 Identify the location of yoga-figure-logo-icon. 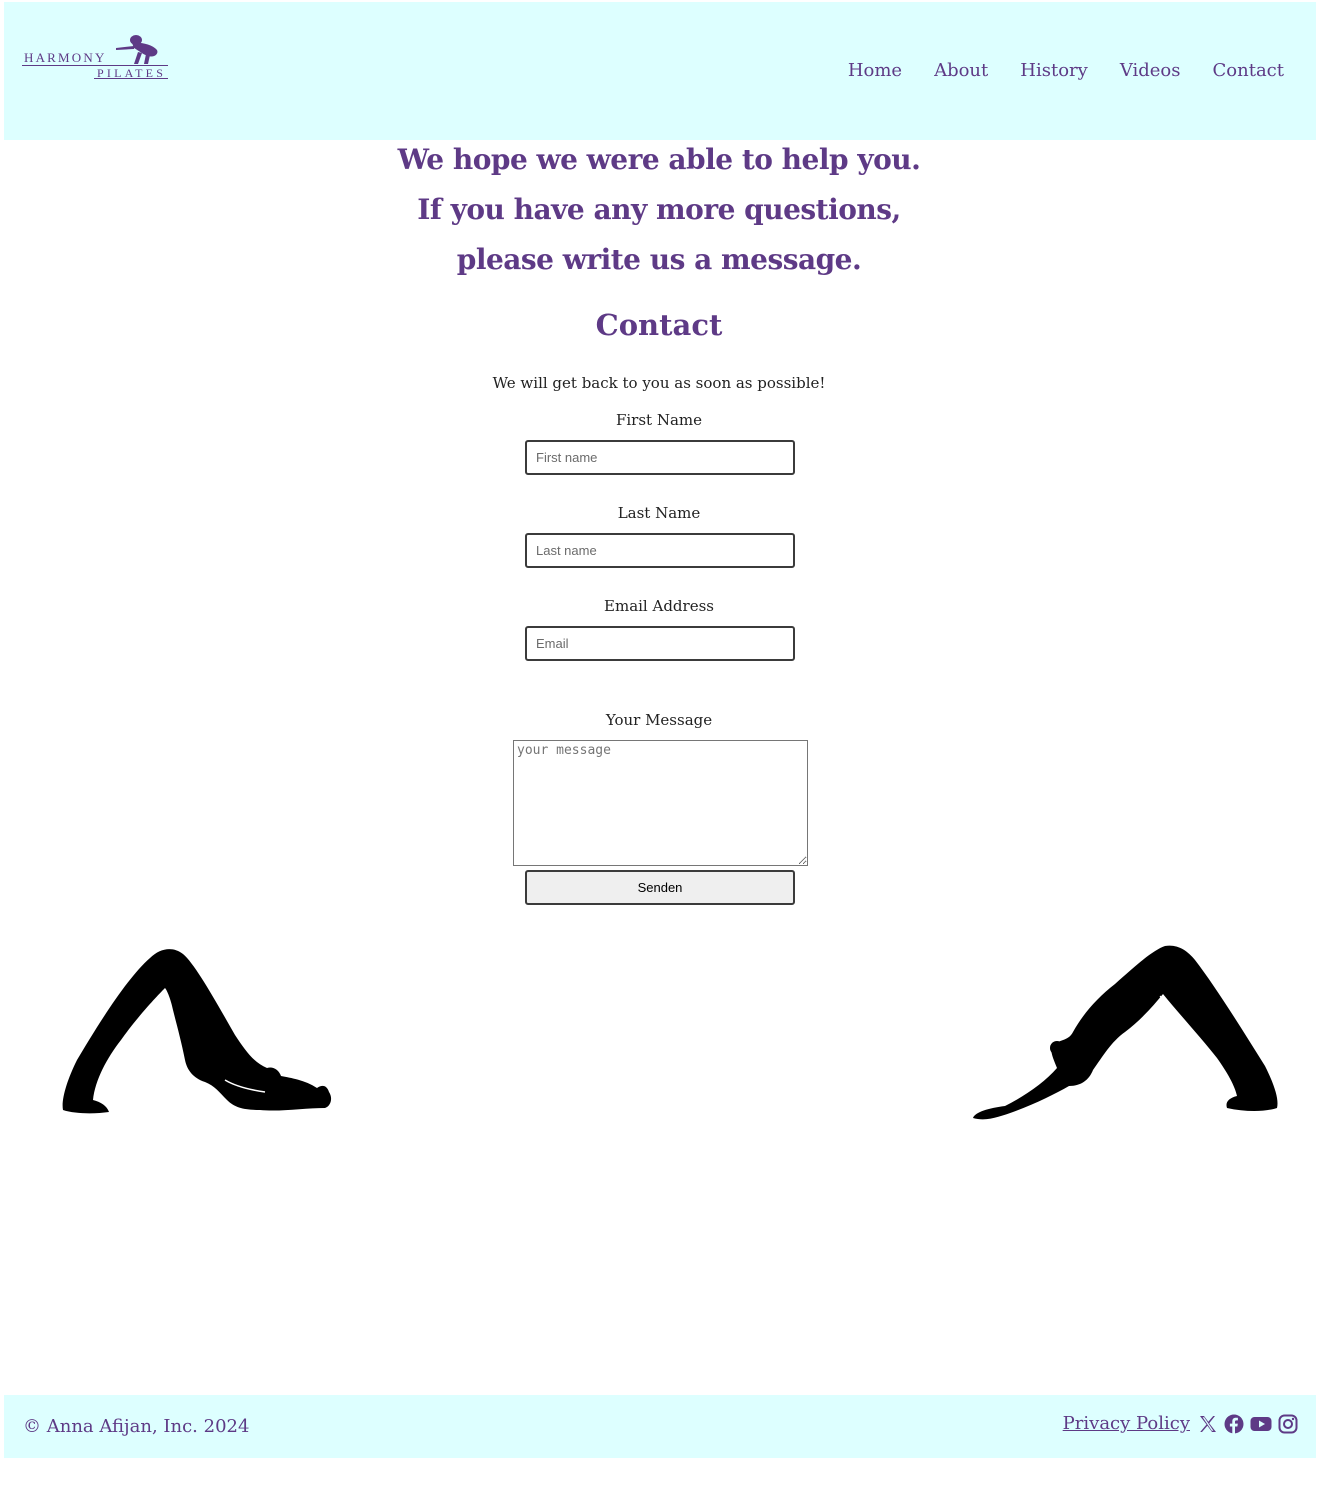
(137, 49).